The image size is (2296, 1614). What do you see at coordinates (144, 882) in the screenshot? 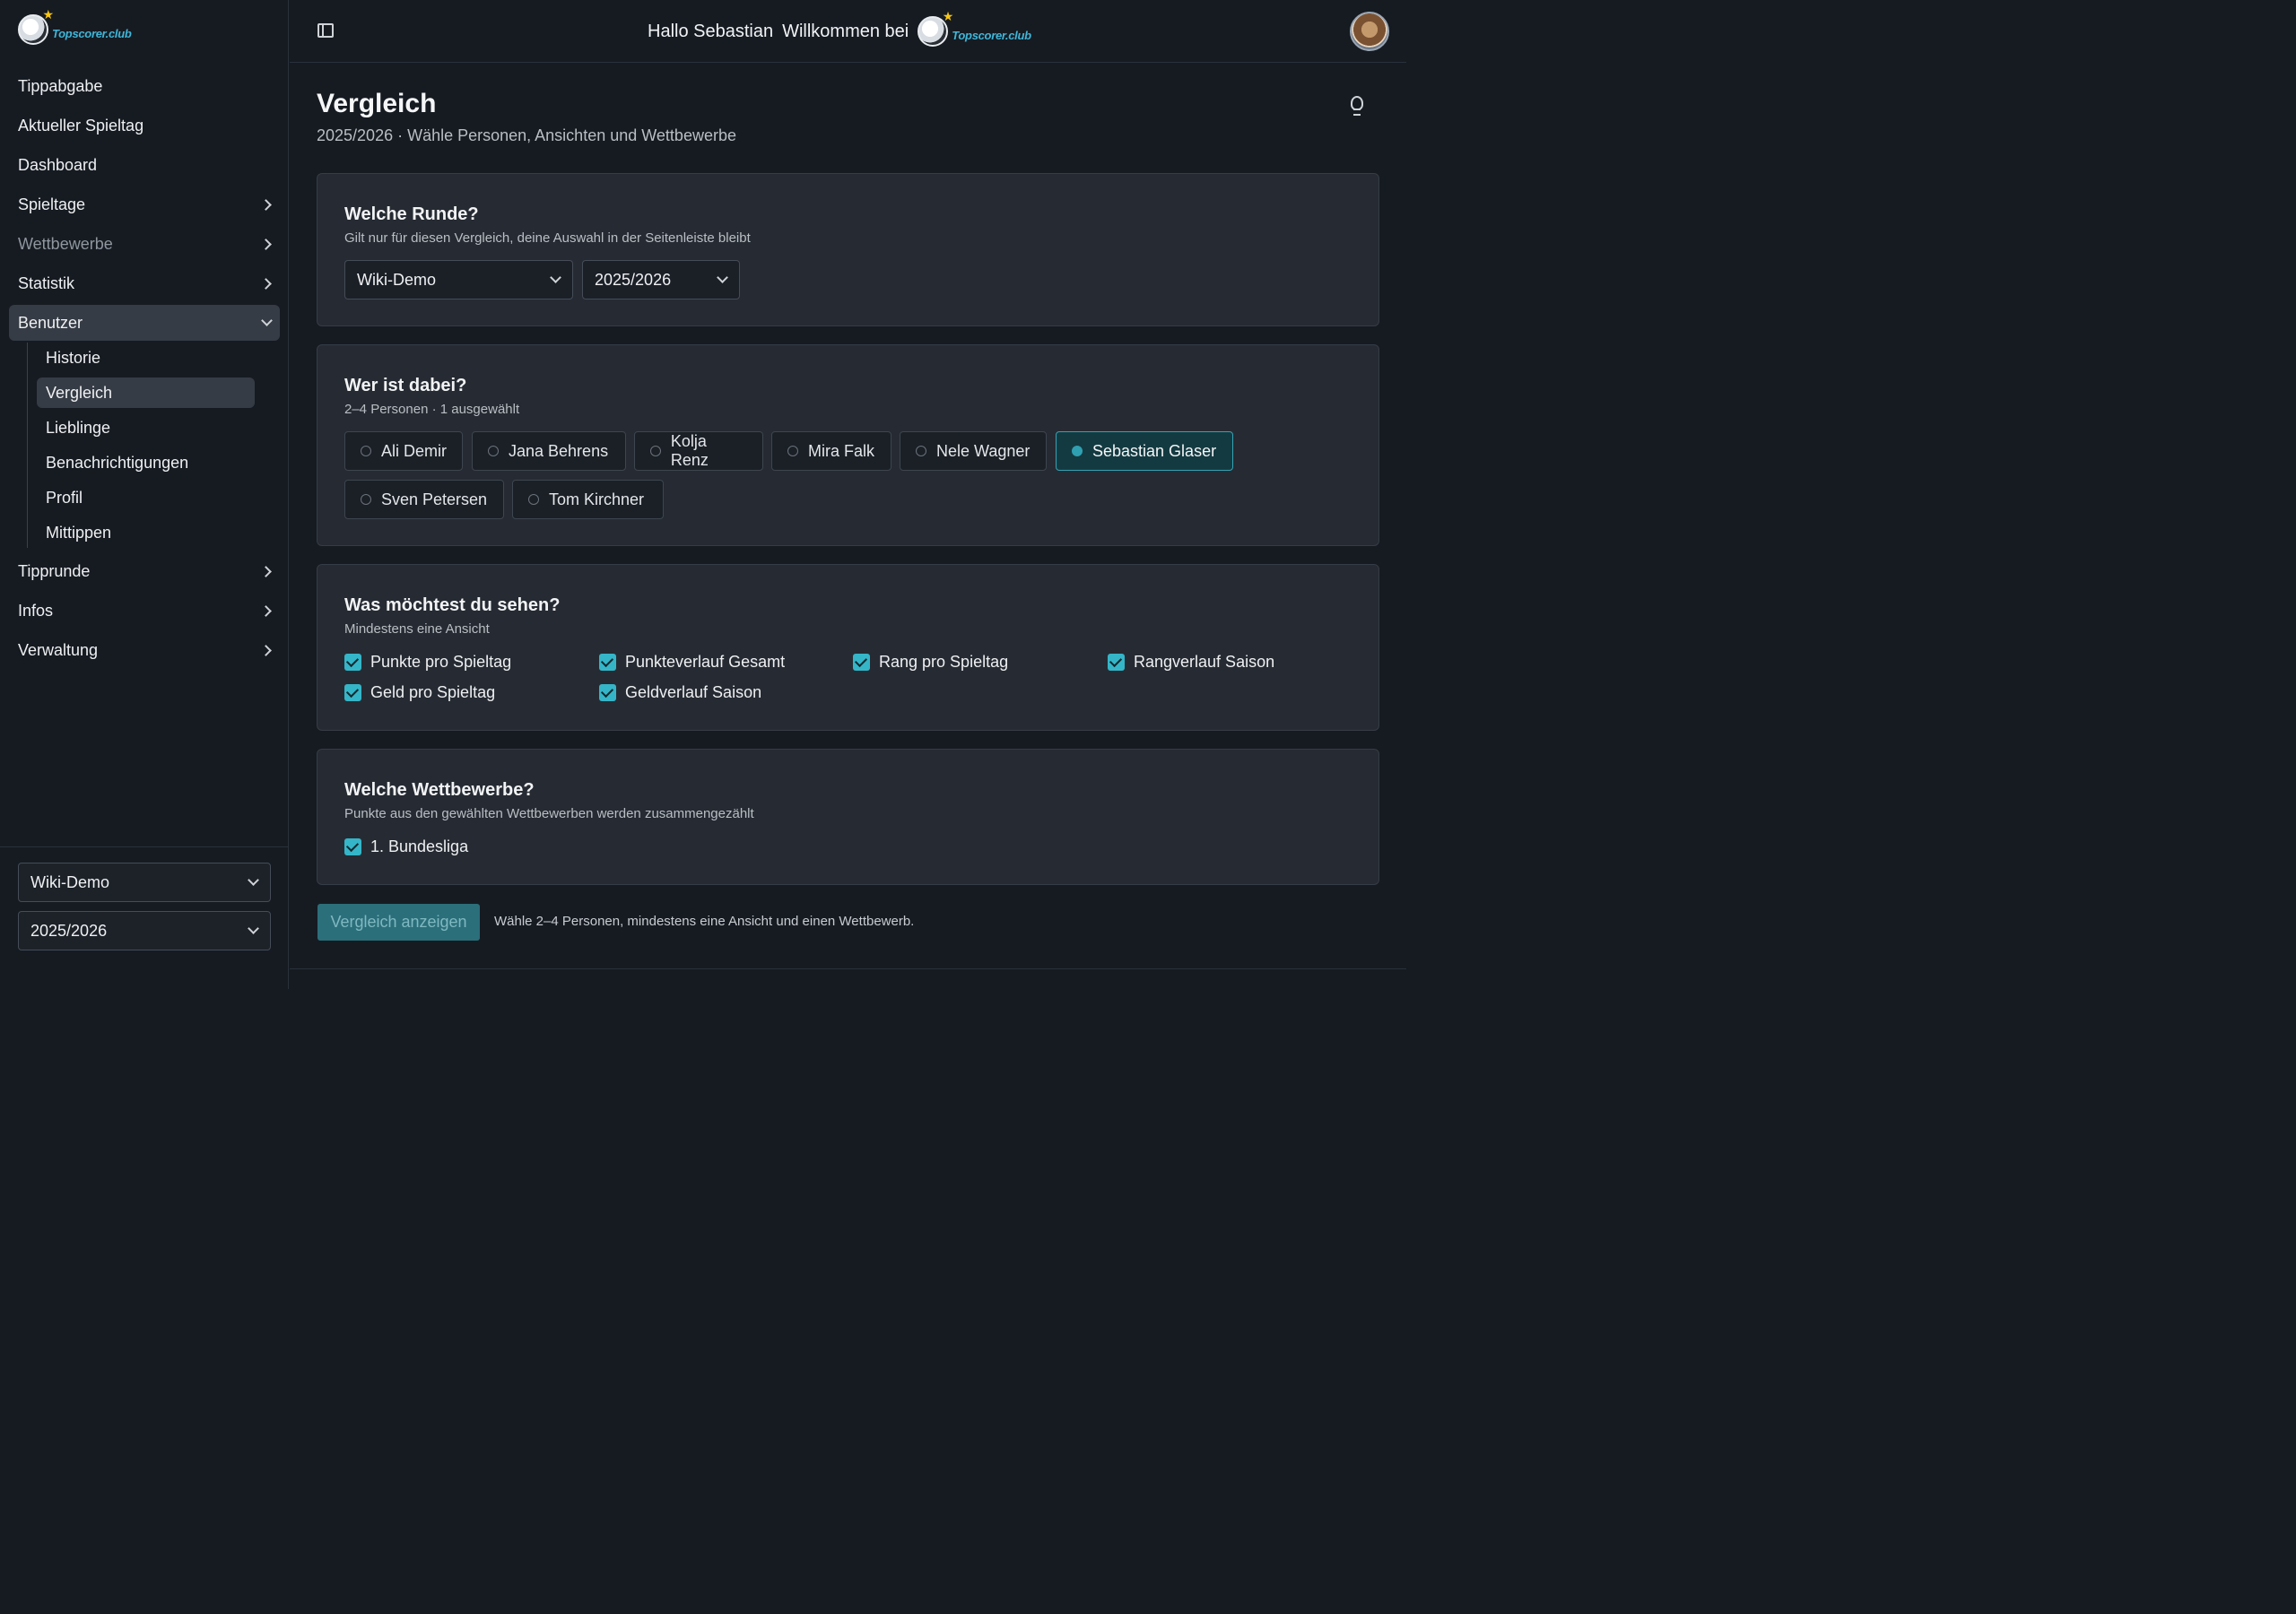
I see `sidebar-round-select: Wiki-Demo` at bounding box center [144, 882].